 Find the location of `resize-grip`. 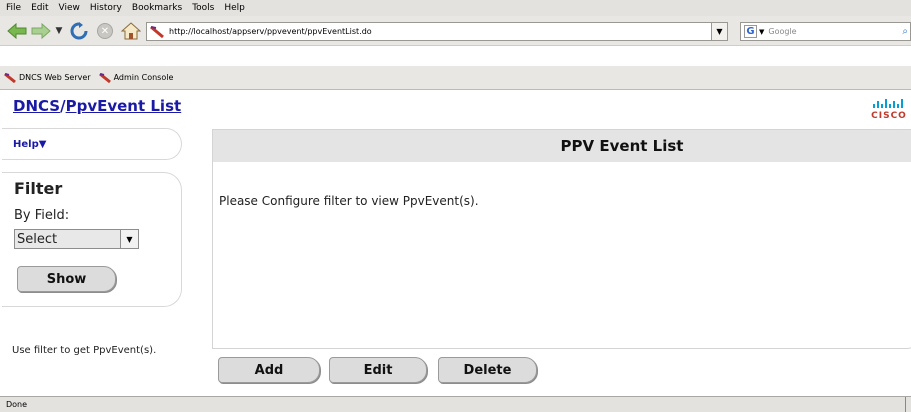

resize-grip is located at coordinates (908, 404).